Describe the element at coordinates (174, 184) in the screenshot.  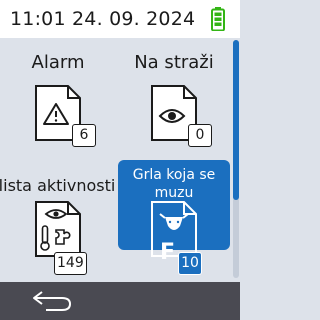
I see `tile-grla-label: Grla koja se muzu` at that location.